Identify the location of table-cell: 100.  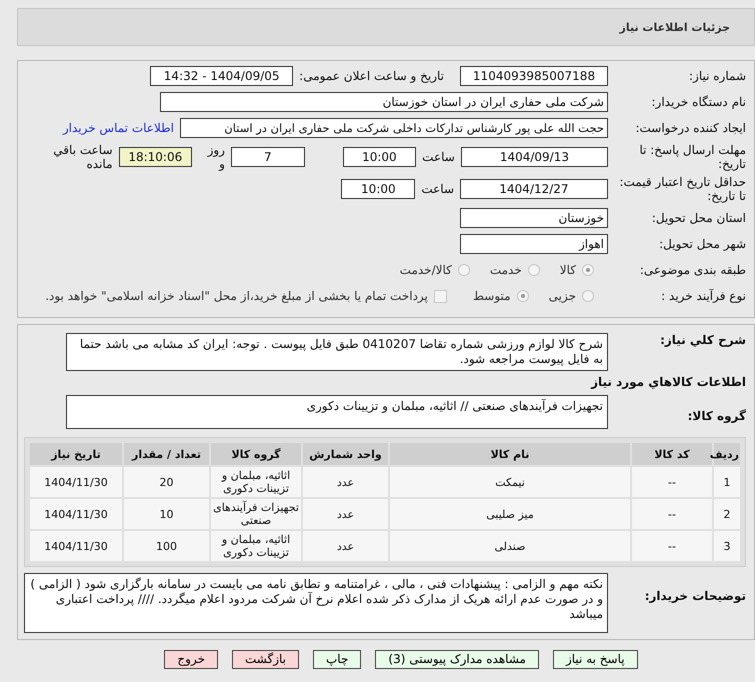
(166, 546).